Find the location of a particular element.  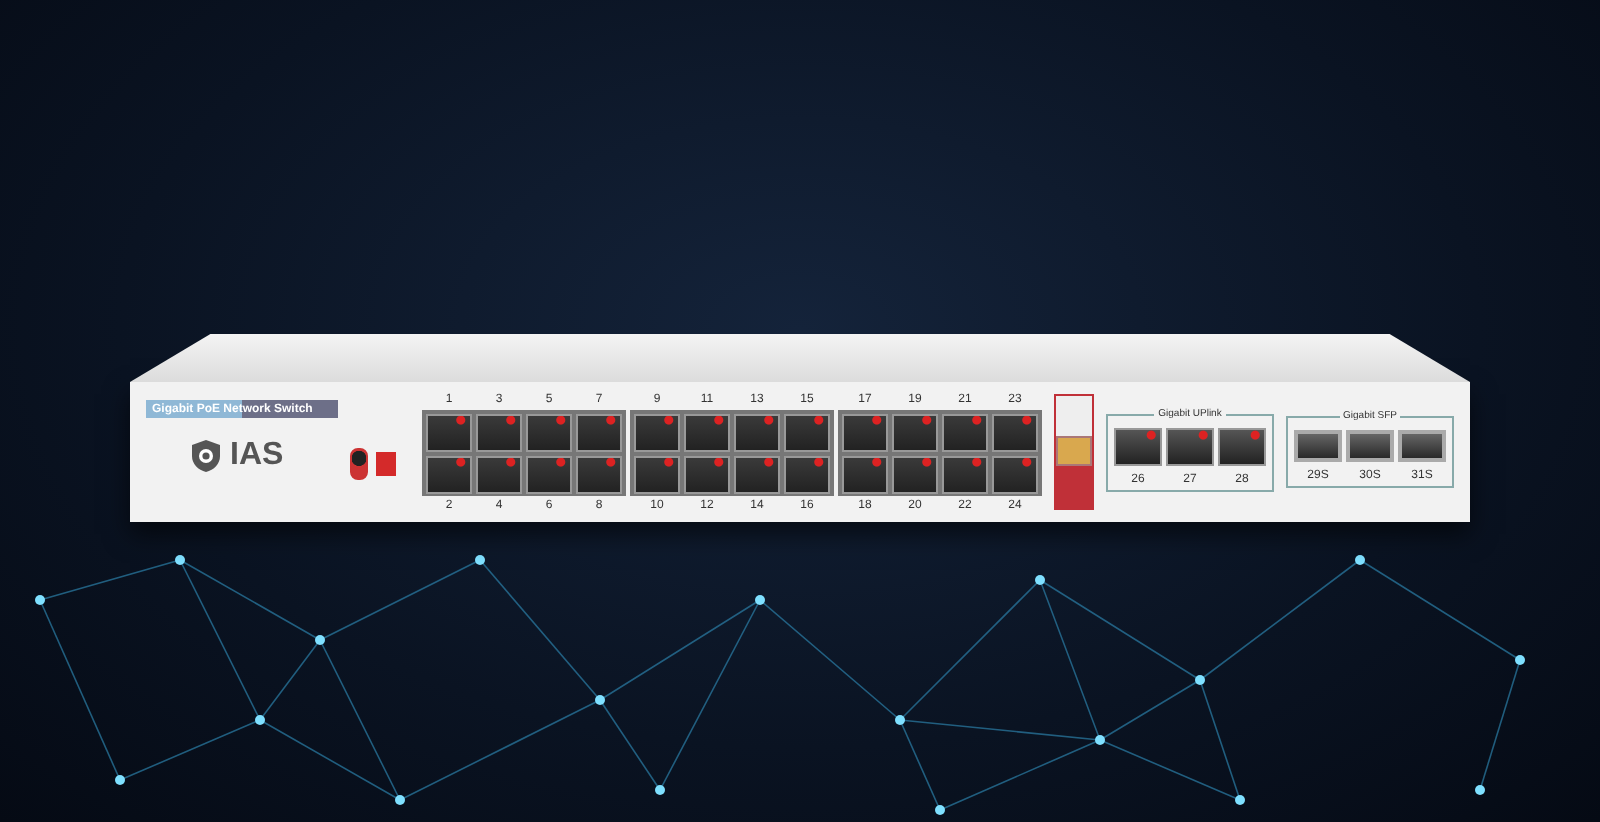

brand-name: IAS is located at coordinates (257, 456).